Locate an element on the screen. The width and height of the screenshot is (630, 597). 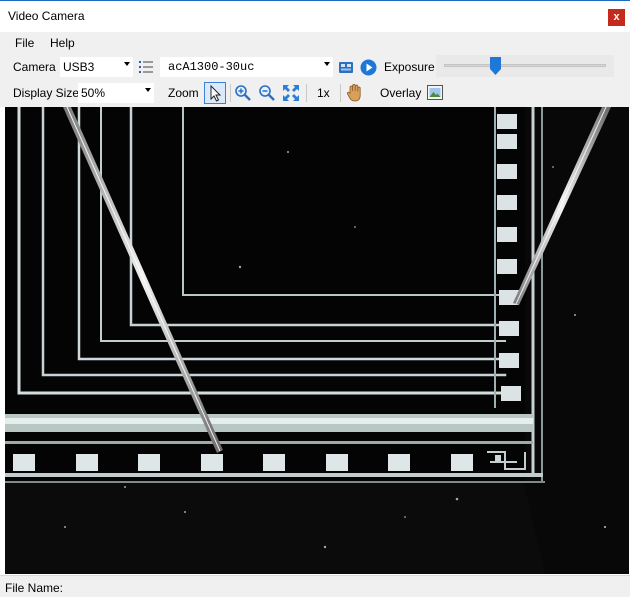
camera-model-value: acA1300-30uc is located at coordinates (211, 67).